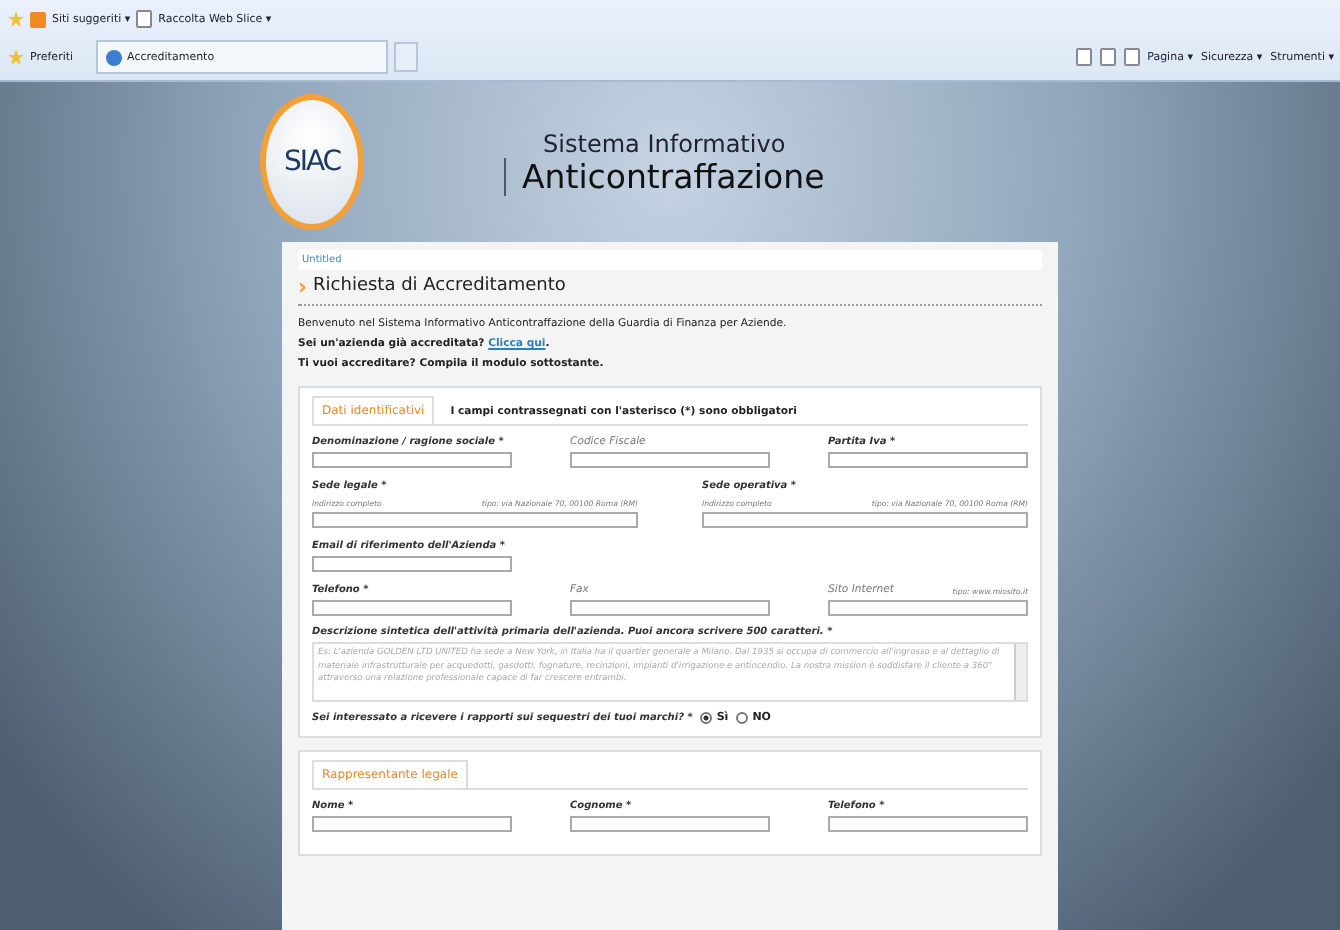 The height and width of the screenshot is (930, 1340). Describe the element at coordinates (405, 57) in the screenshot. I see `new-tab-button` at that location.